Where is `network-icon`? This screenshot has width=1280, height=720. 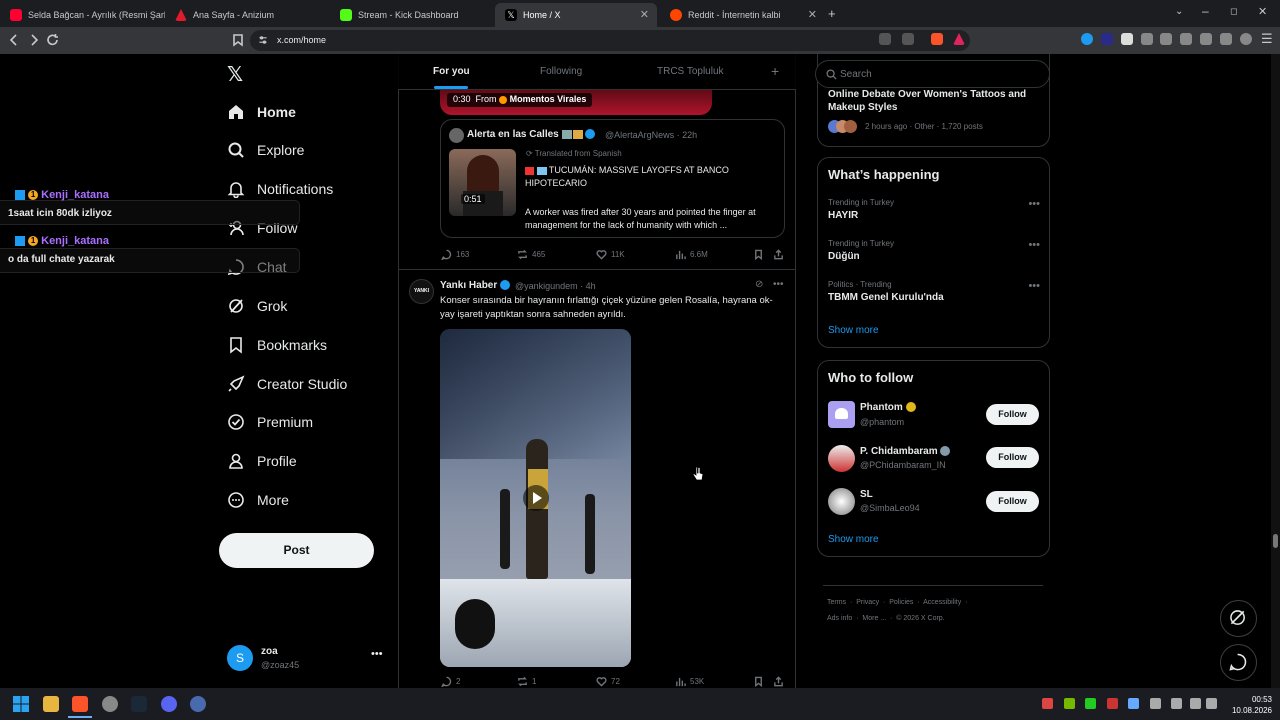 network-icon is located at coordinates (1195, 703).